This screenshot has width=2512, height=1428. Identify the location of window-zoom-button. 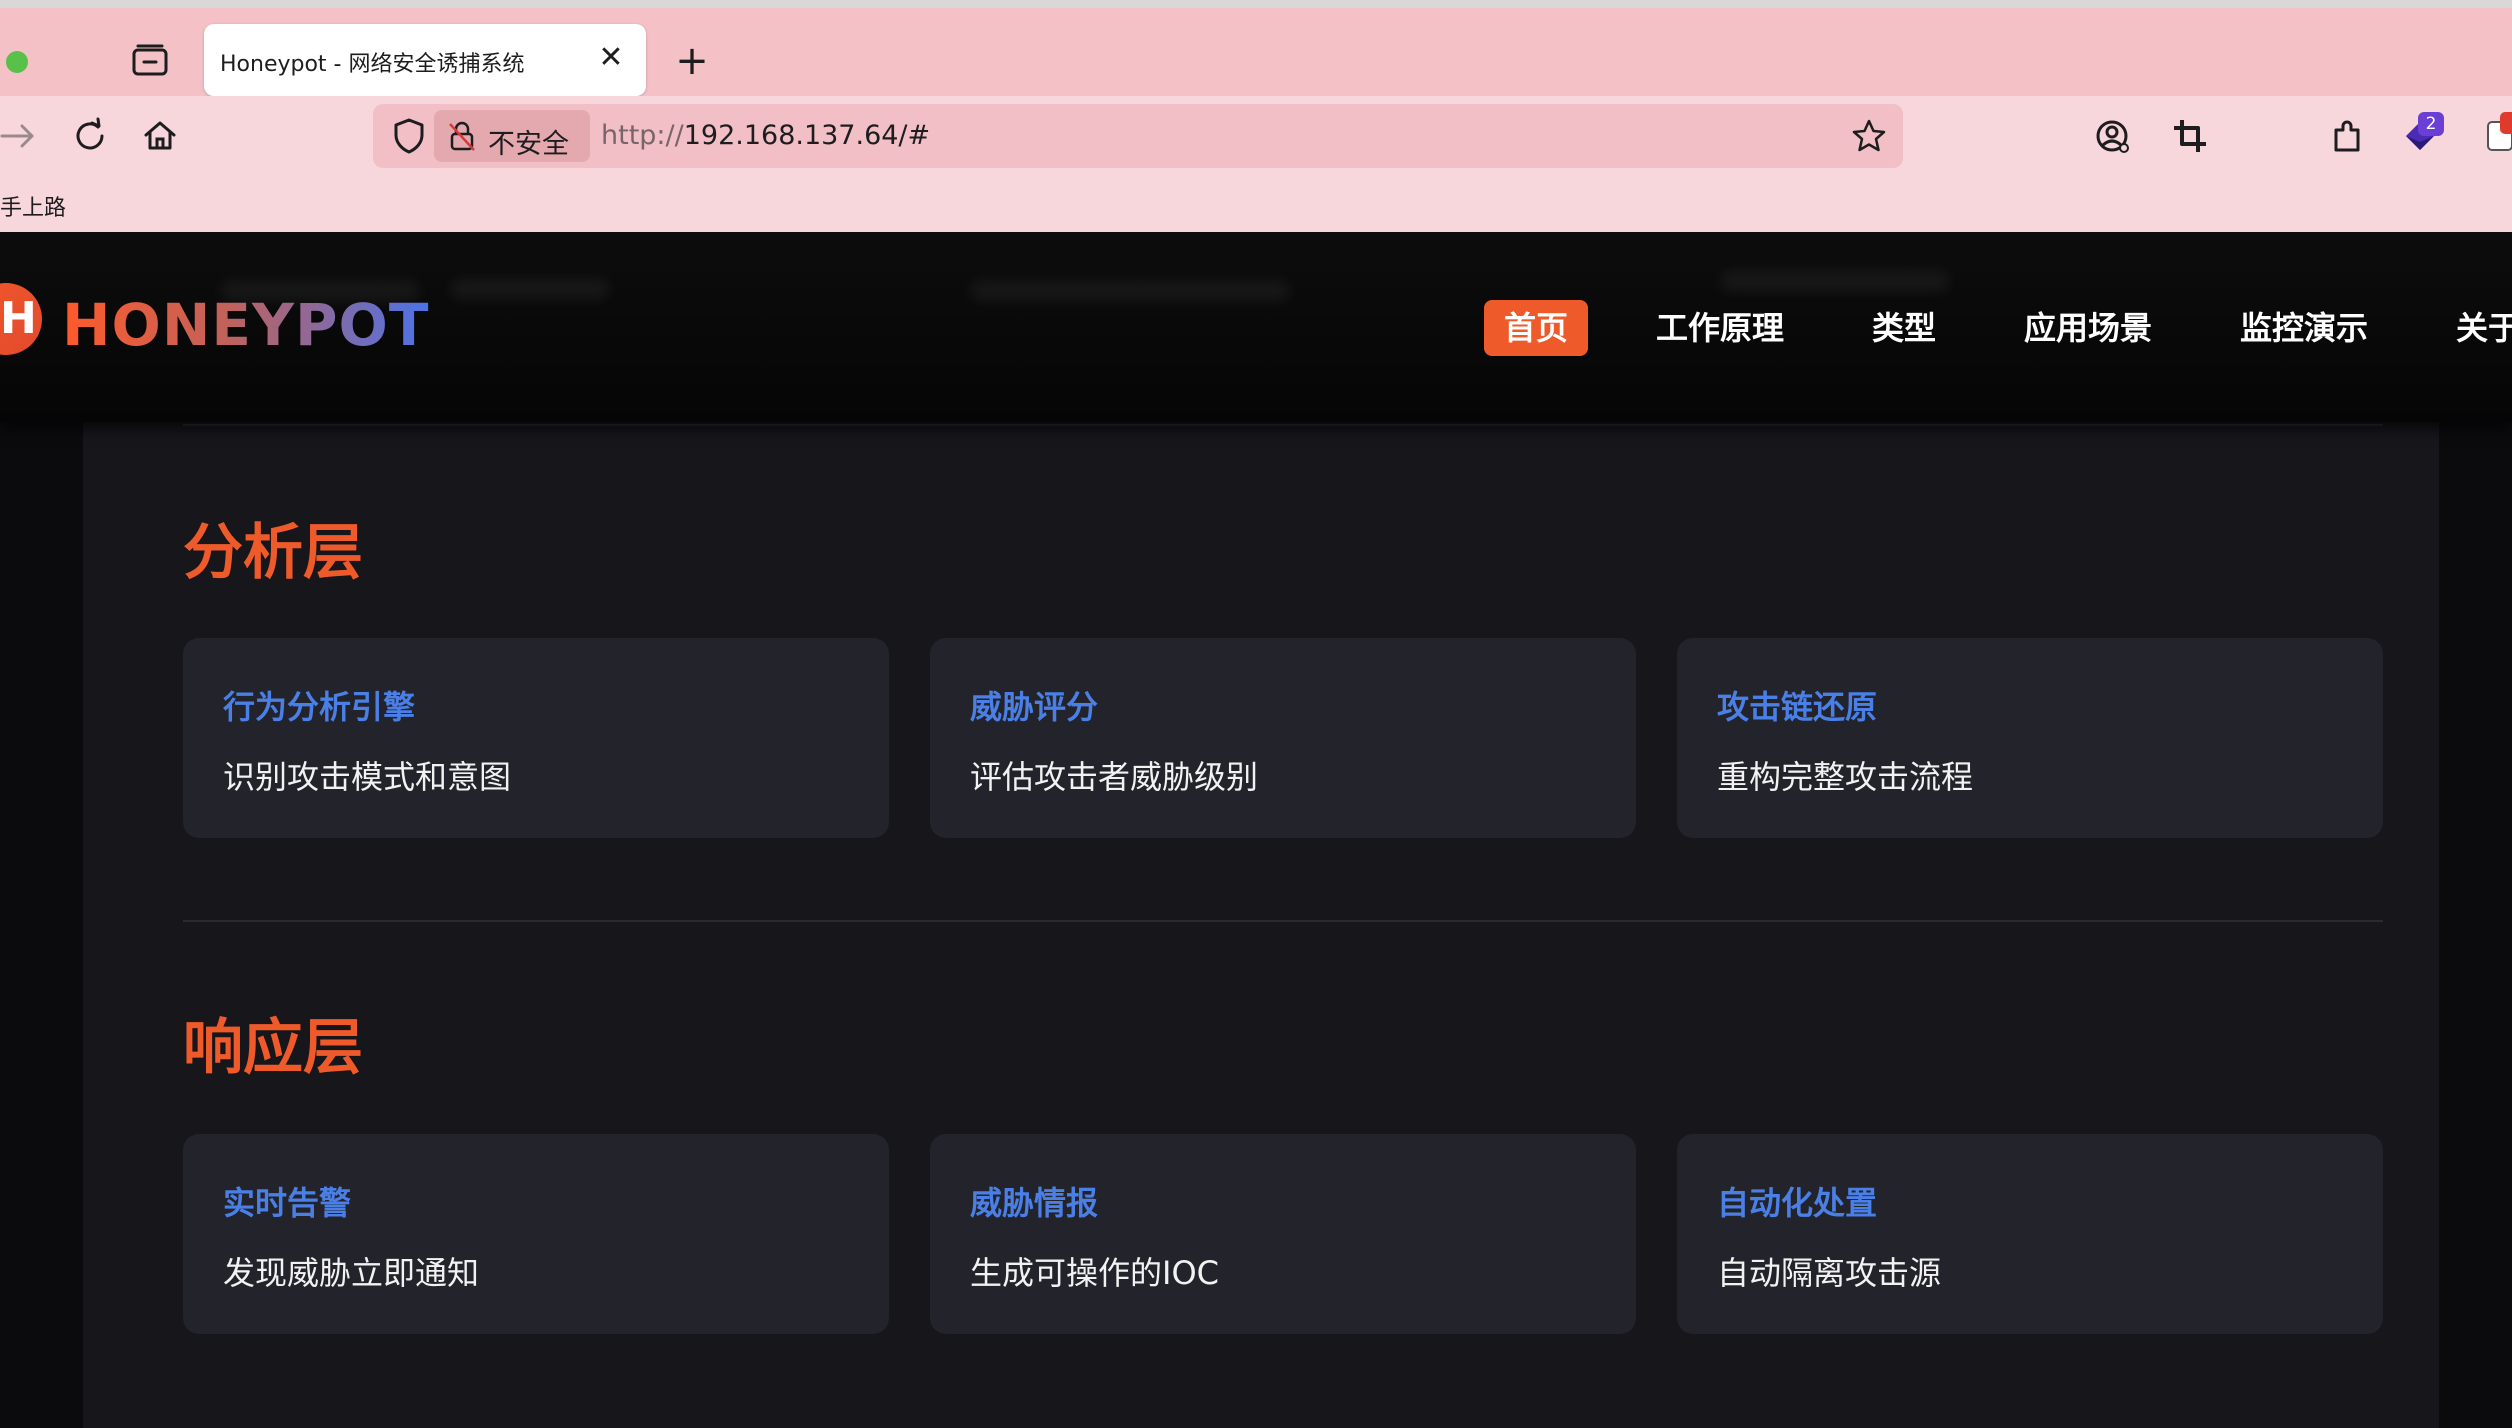
(17, 62).